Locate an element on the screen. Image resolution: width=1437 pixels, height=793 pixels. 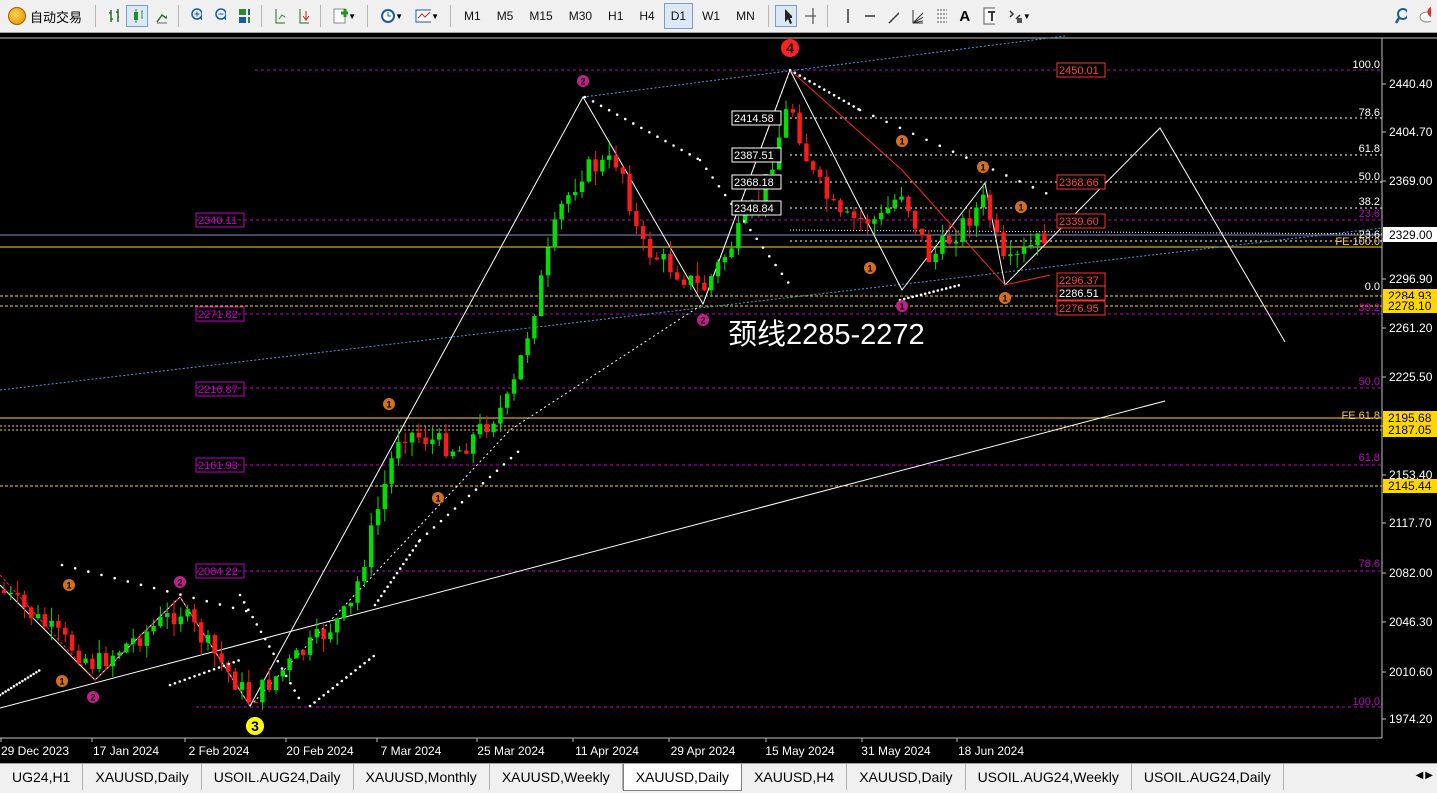
horizontal-line-icon is located at coordinates (869, 16).